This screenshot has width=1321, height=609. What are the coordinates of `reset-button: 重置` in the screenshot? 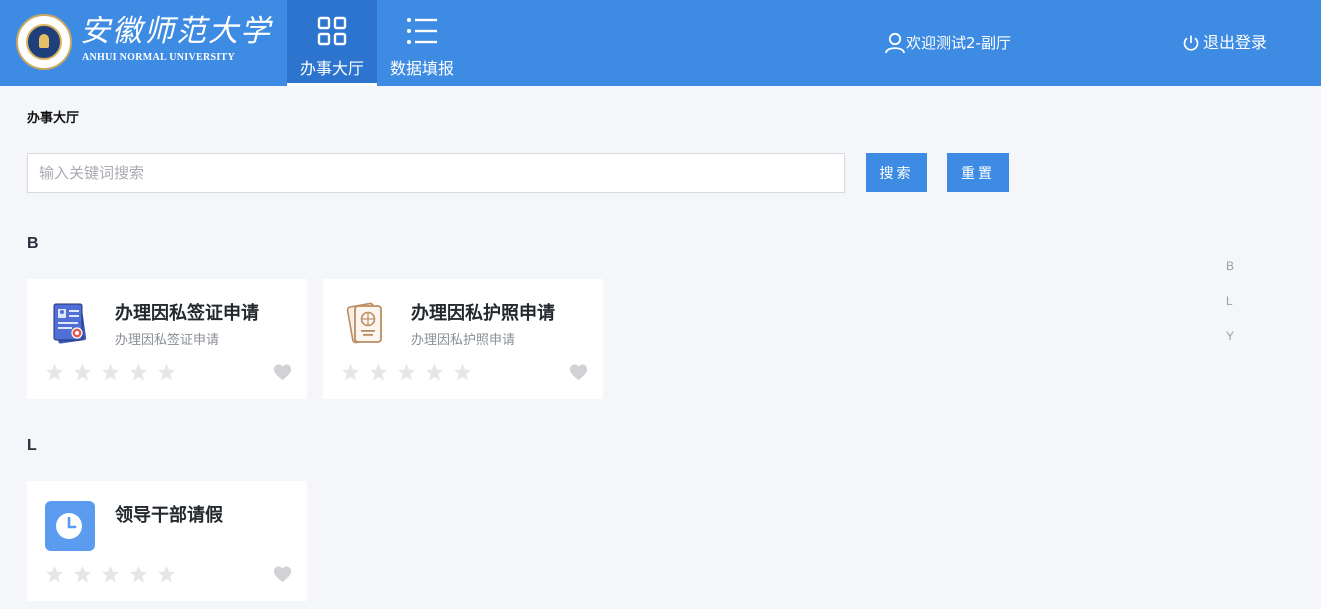 It's located at (978, 172).